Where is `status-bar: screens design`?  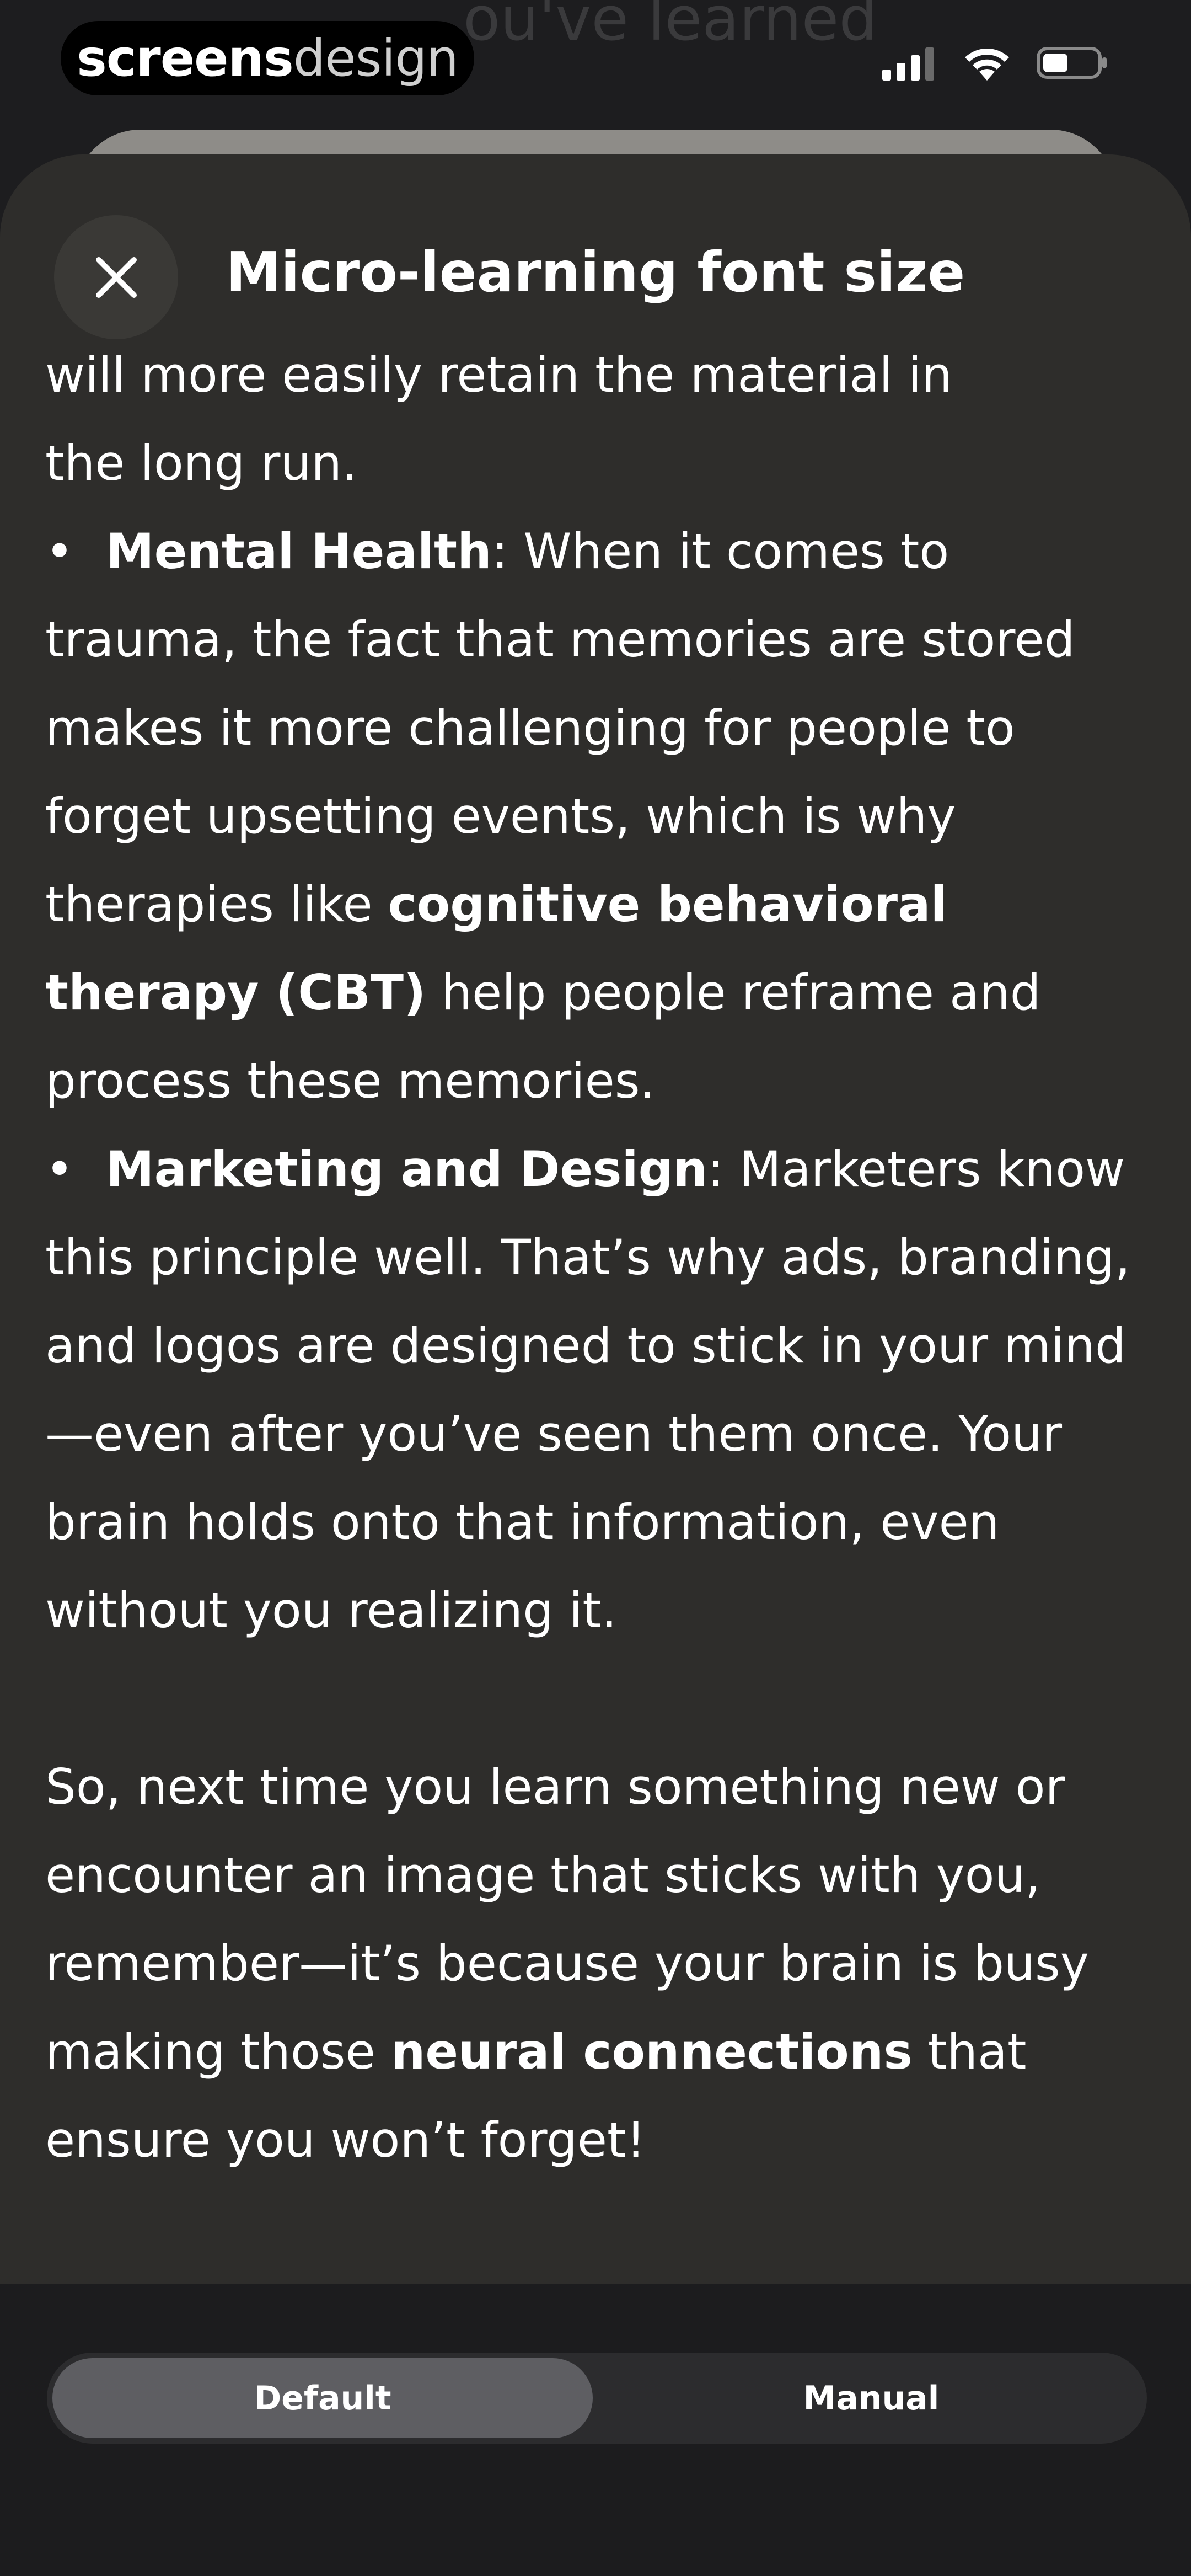
status-bar: screens design is located at coordinates (595, 66).